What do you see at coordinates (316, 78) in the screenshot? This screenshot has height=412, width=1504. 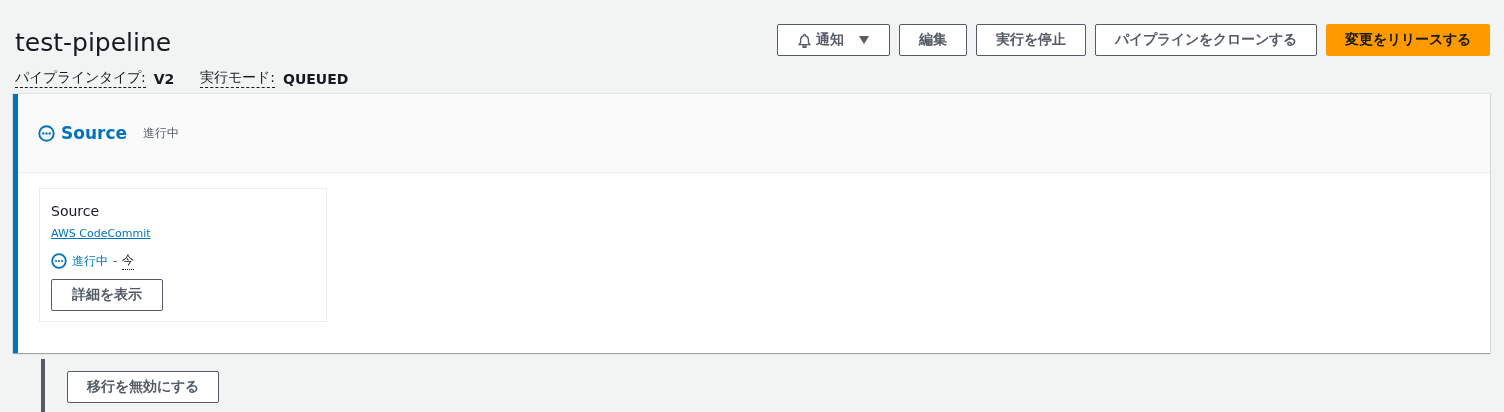 I see `meta-value: QUEUED` at bounding box center [316, 78].